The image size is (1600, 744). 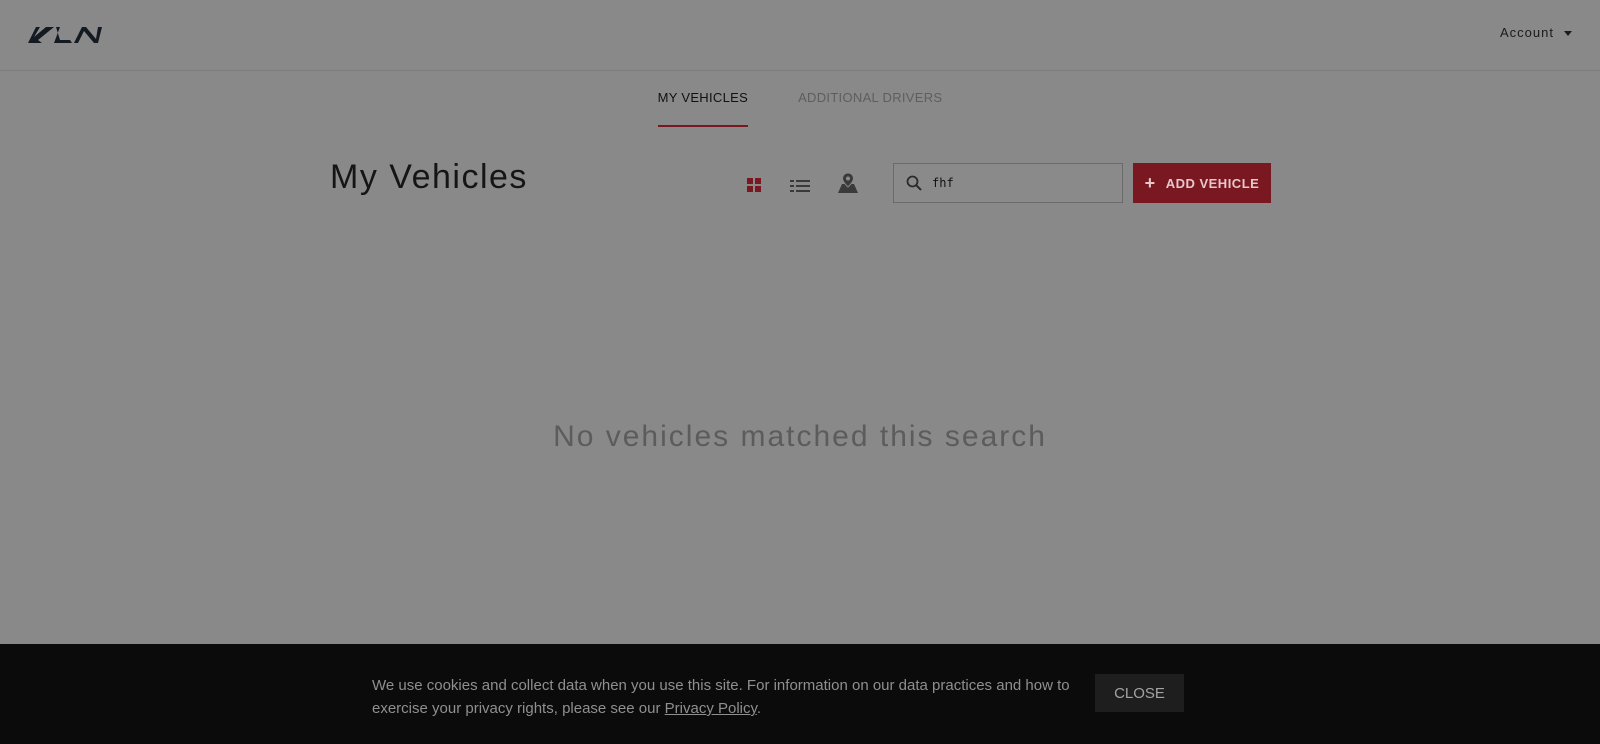 What do you see at coordinates (1527, 32) in the screenshot?
I see `account-label: Account` at bounding box center [1527, 32].